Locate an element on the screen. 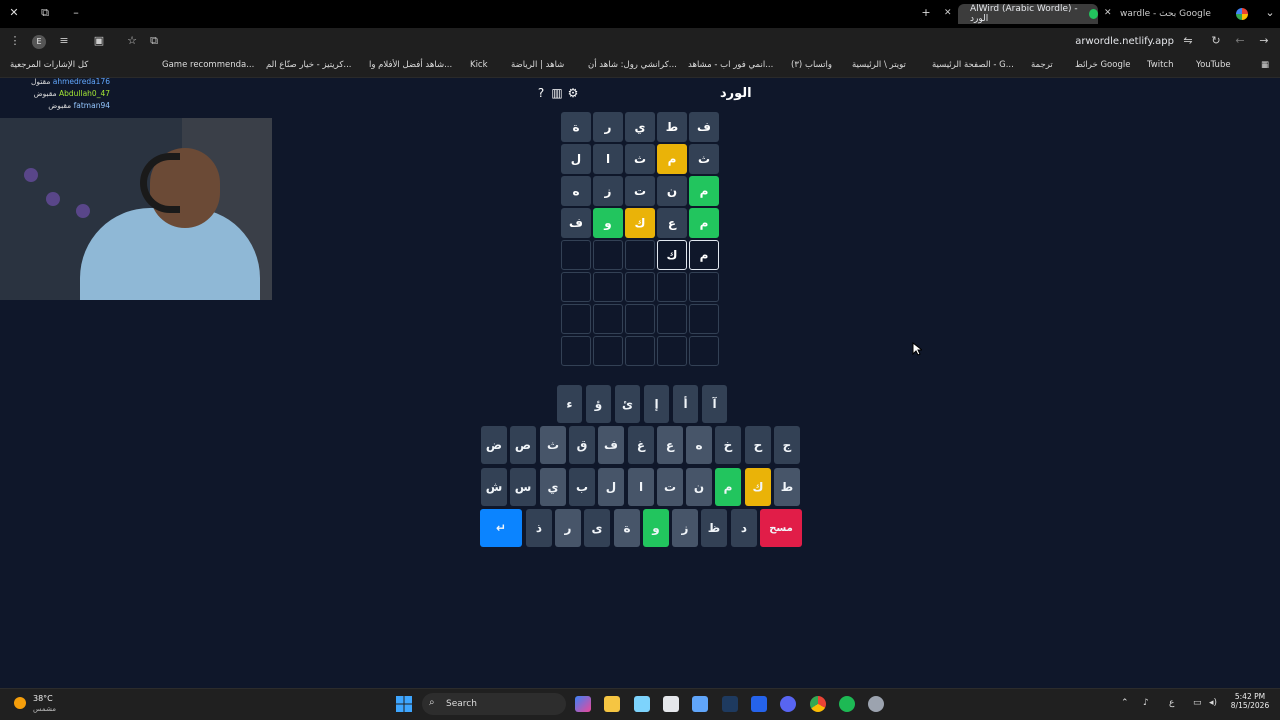 The width and height of the screenshot is (1280, 720). restore-window-icon: ⧉ is located at coordinates (45, 13).